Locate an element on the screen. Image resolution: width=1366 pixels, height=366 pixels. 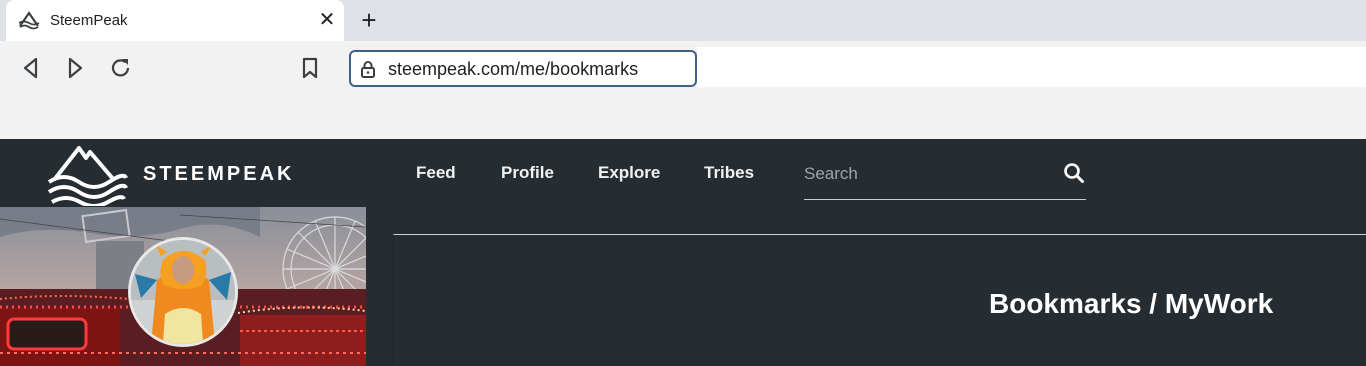
tab-strip: SteemPeak ✕ + is located at coordinates (683, 20).